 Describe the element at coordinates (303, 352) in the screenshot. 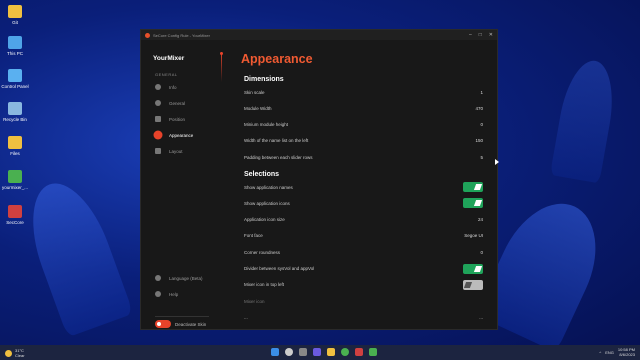

I see `task-view-icon` at that location.